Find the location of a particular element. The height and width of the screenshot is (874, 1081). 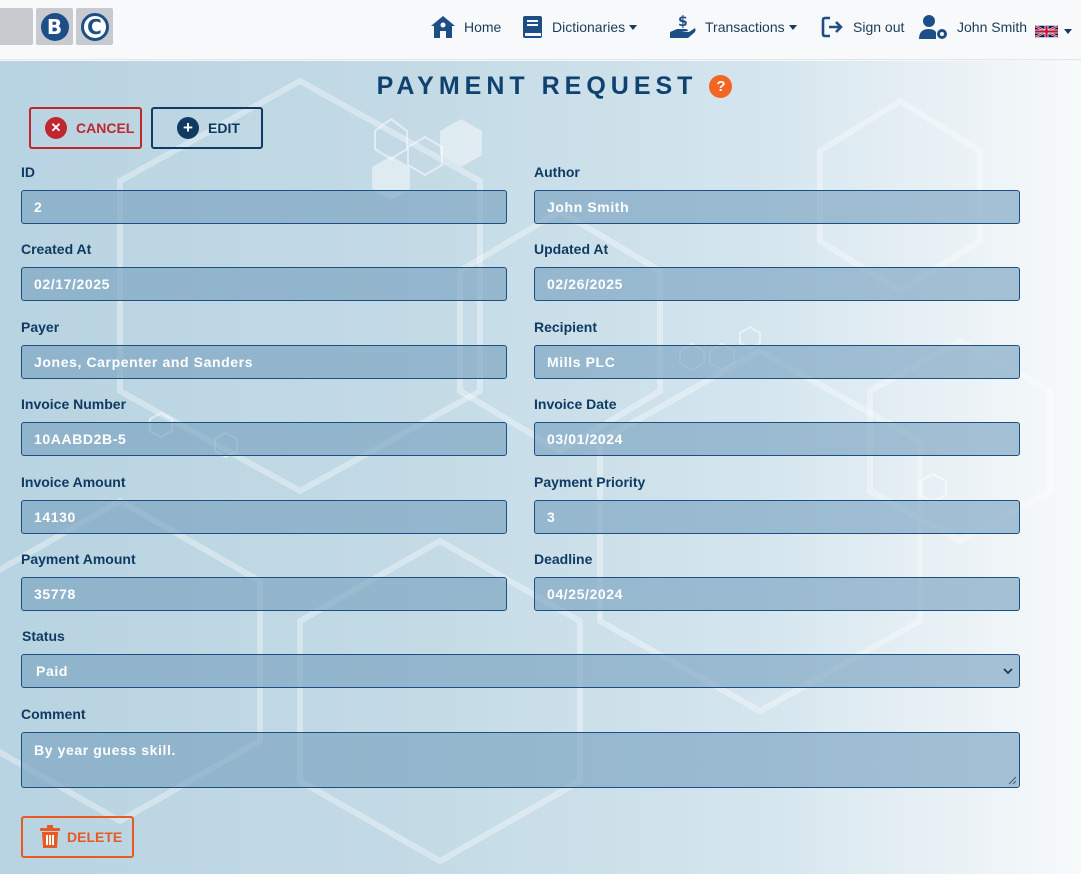

payment-priority-label: Payment Priority is located at coordinates (590, 482).